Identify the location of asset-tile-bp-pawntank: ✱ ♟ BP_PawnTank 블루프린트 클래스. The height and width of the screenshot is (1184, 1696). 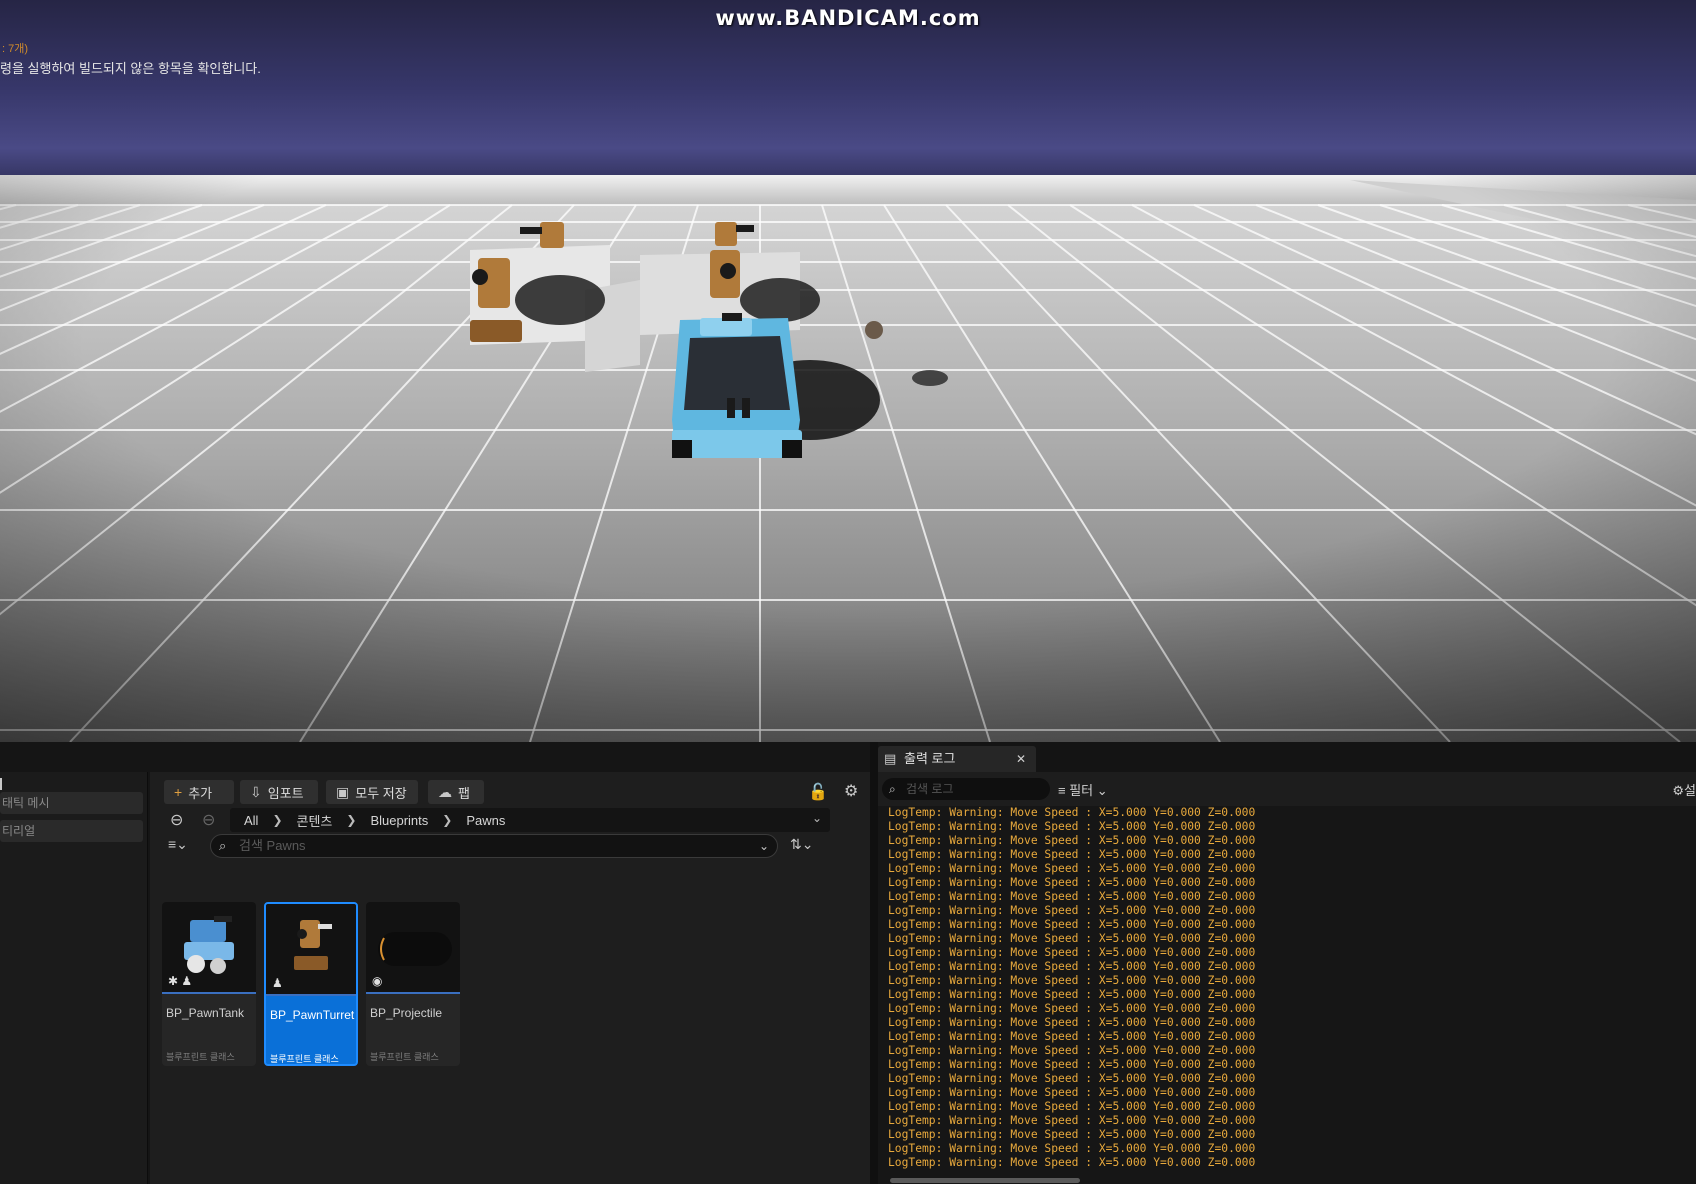
(209, 984).